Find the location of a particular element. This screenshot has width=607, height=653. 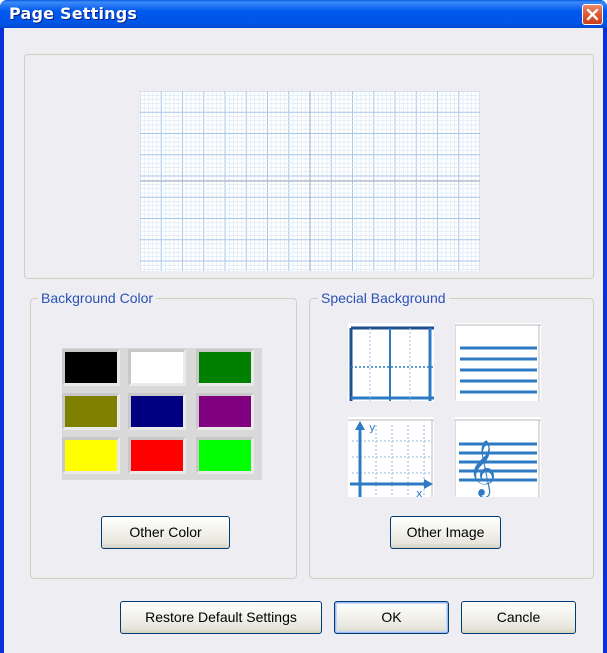

x-axis-label: x is located at coordinates (419, 492).